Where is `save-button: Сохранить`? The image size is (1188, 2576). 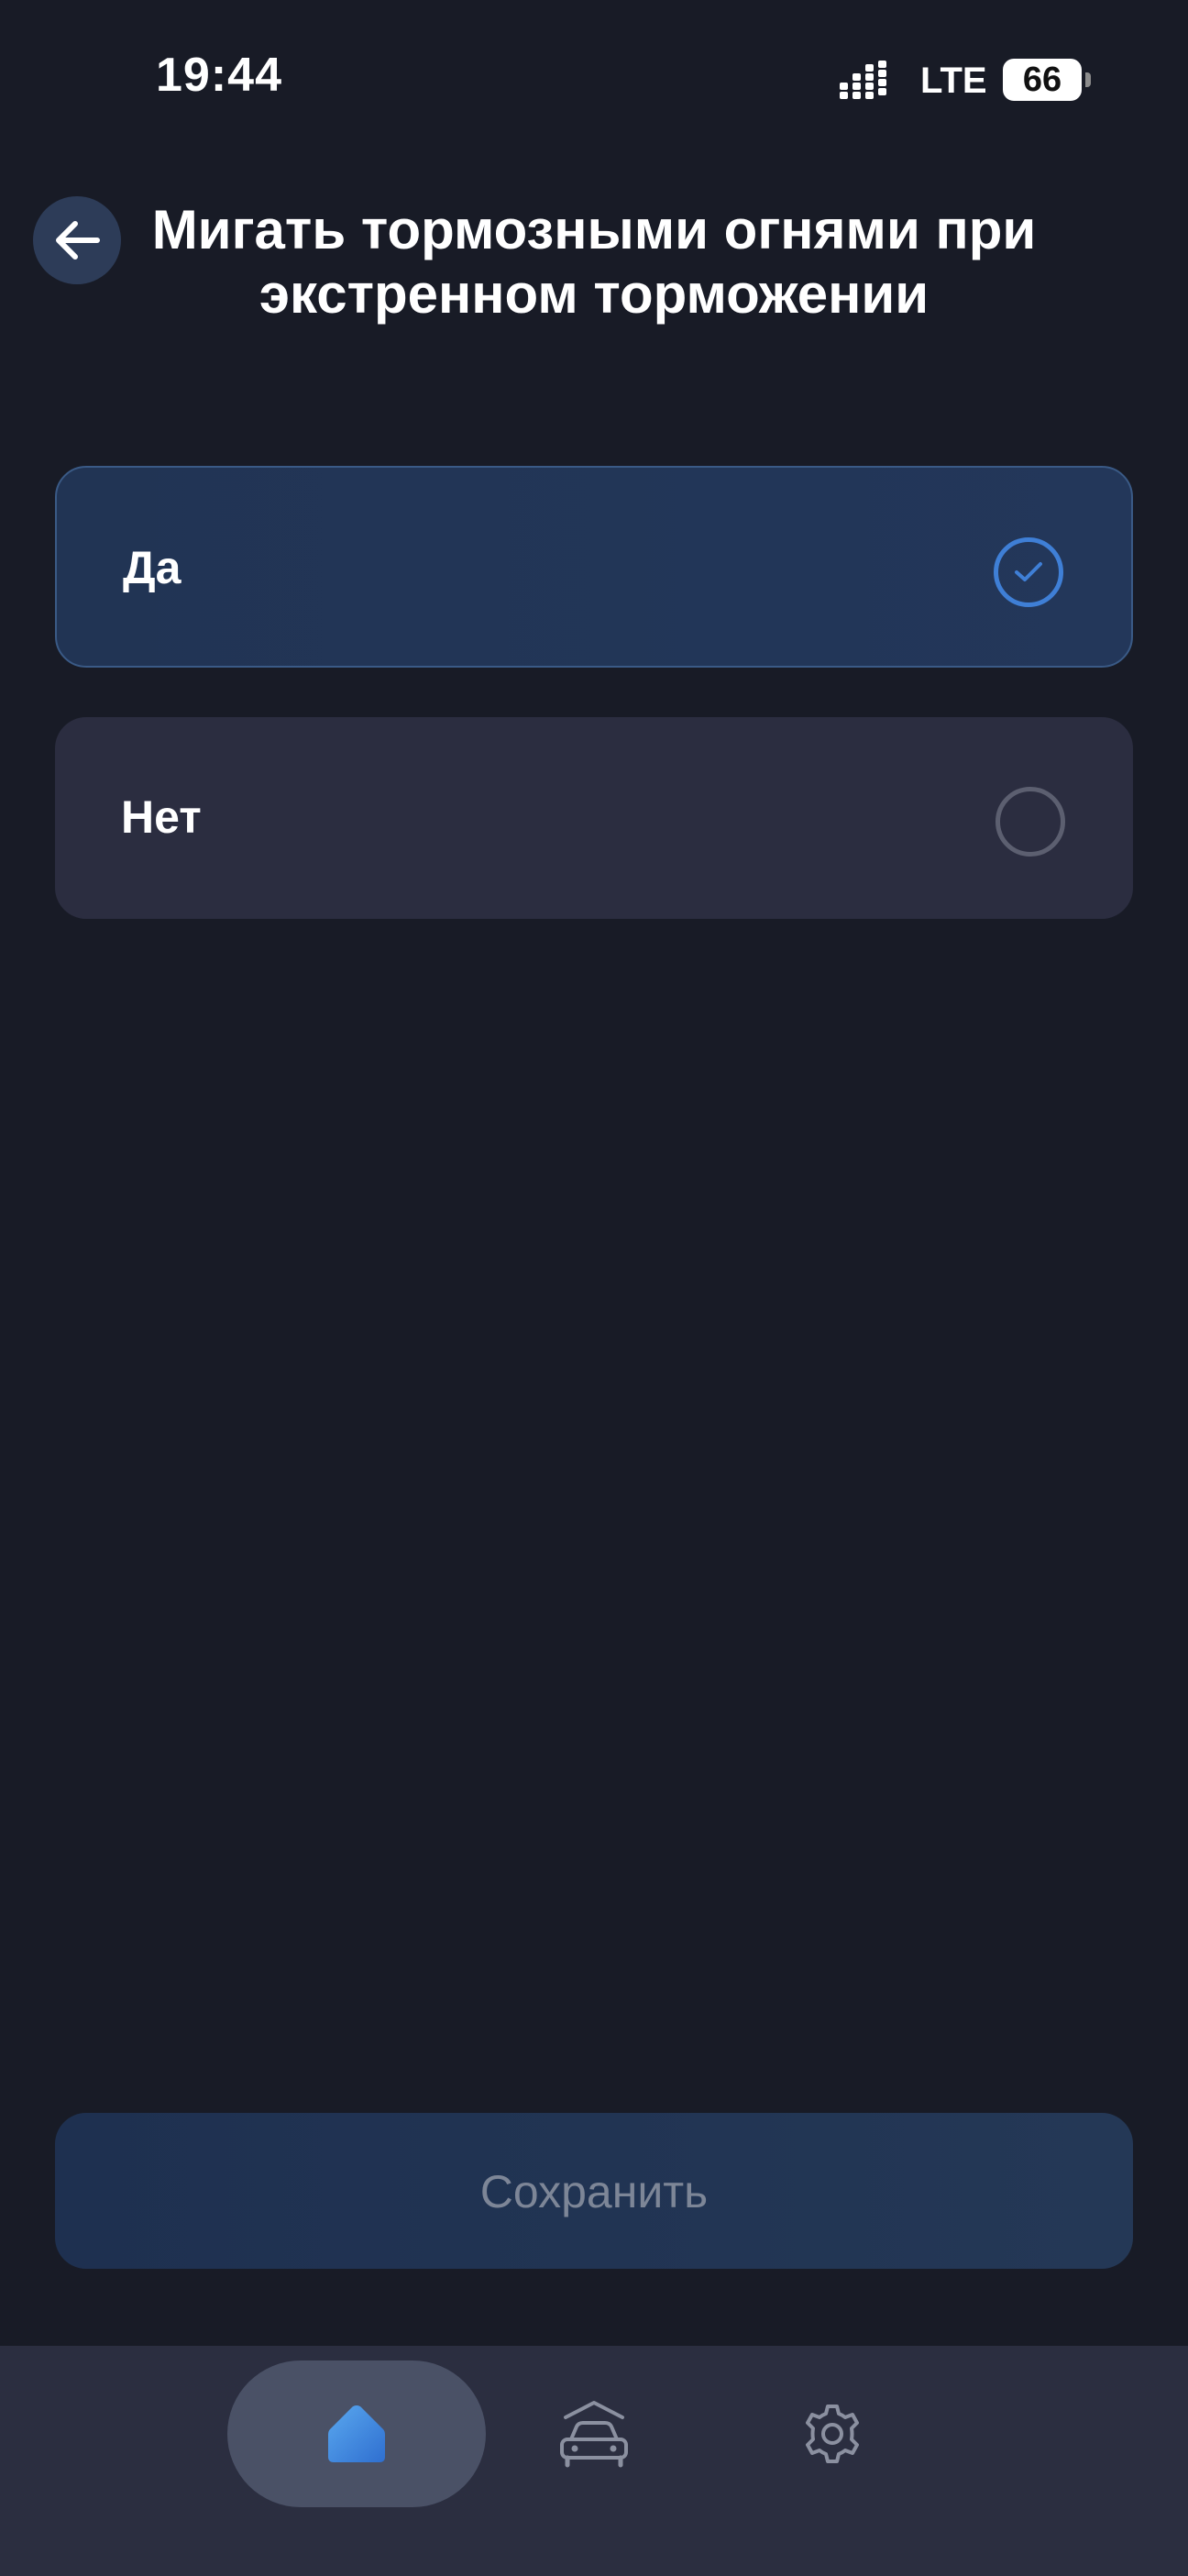 save-button: Сохранить is located at coordinates (594, 2191).